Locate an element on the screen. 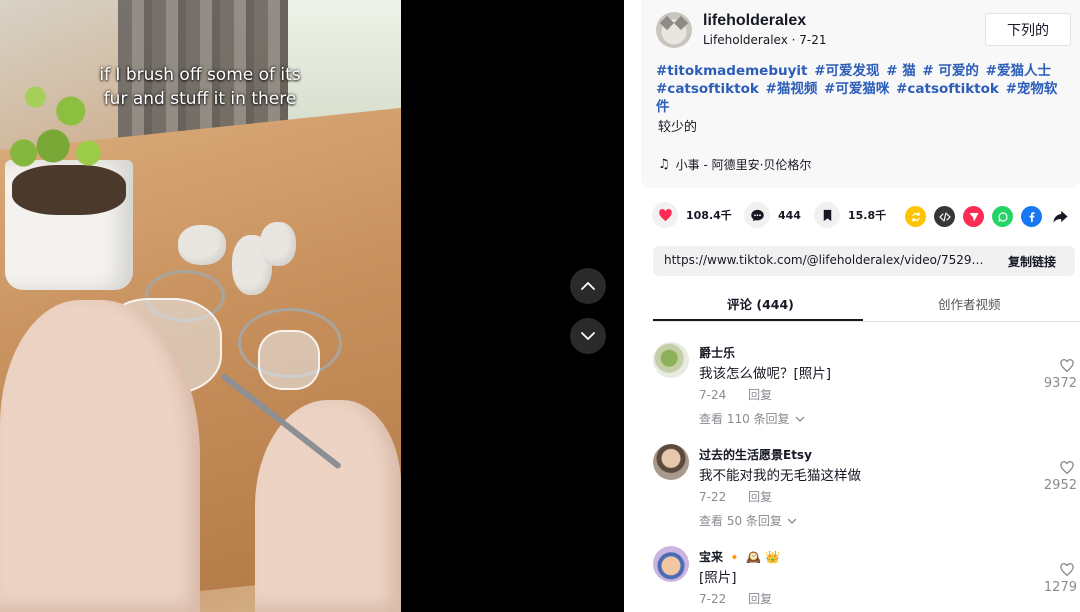 The image size is (1080, 612). comment-like: 2952 is located at coordinates (1057, 476).